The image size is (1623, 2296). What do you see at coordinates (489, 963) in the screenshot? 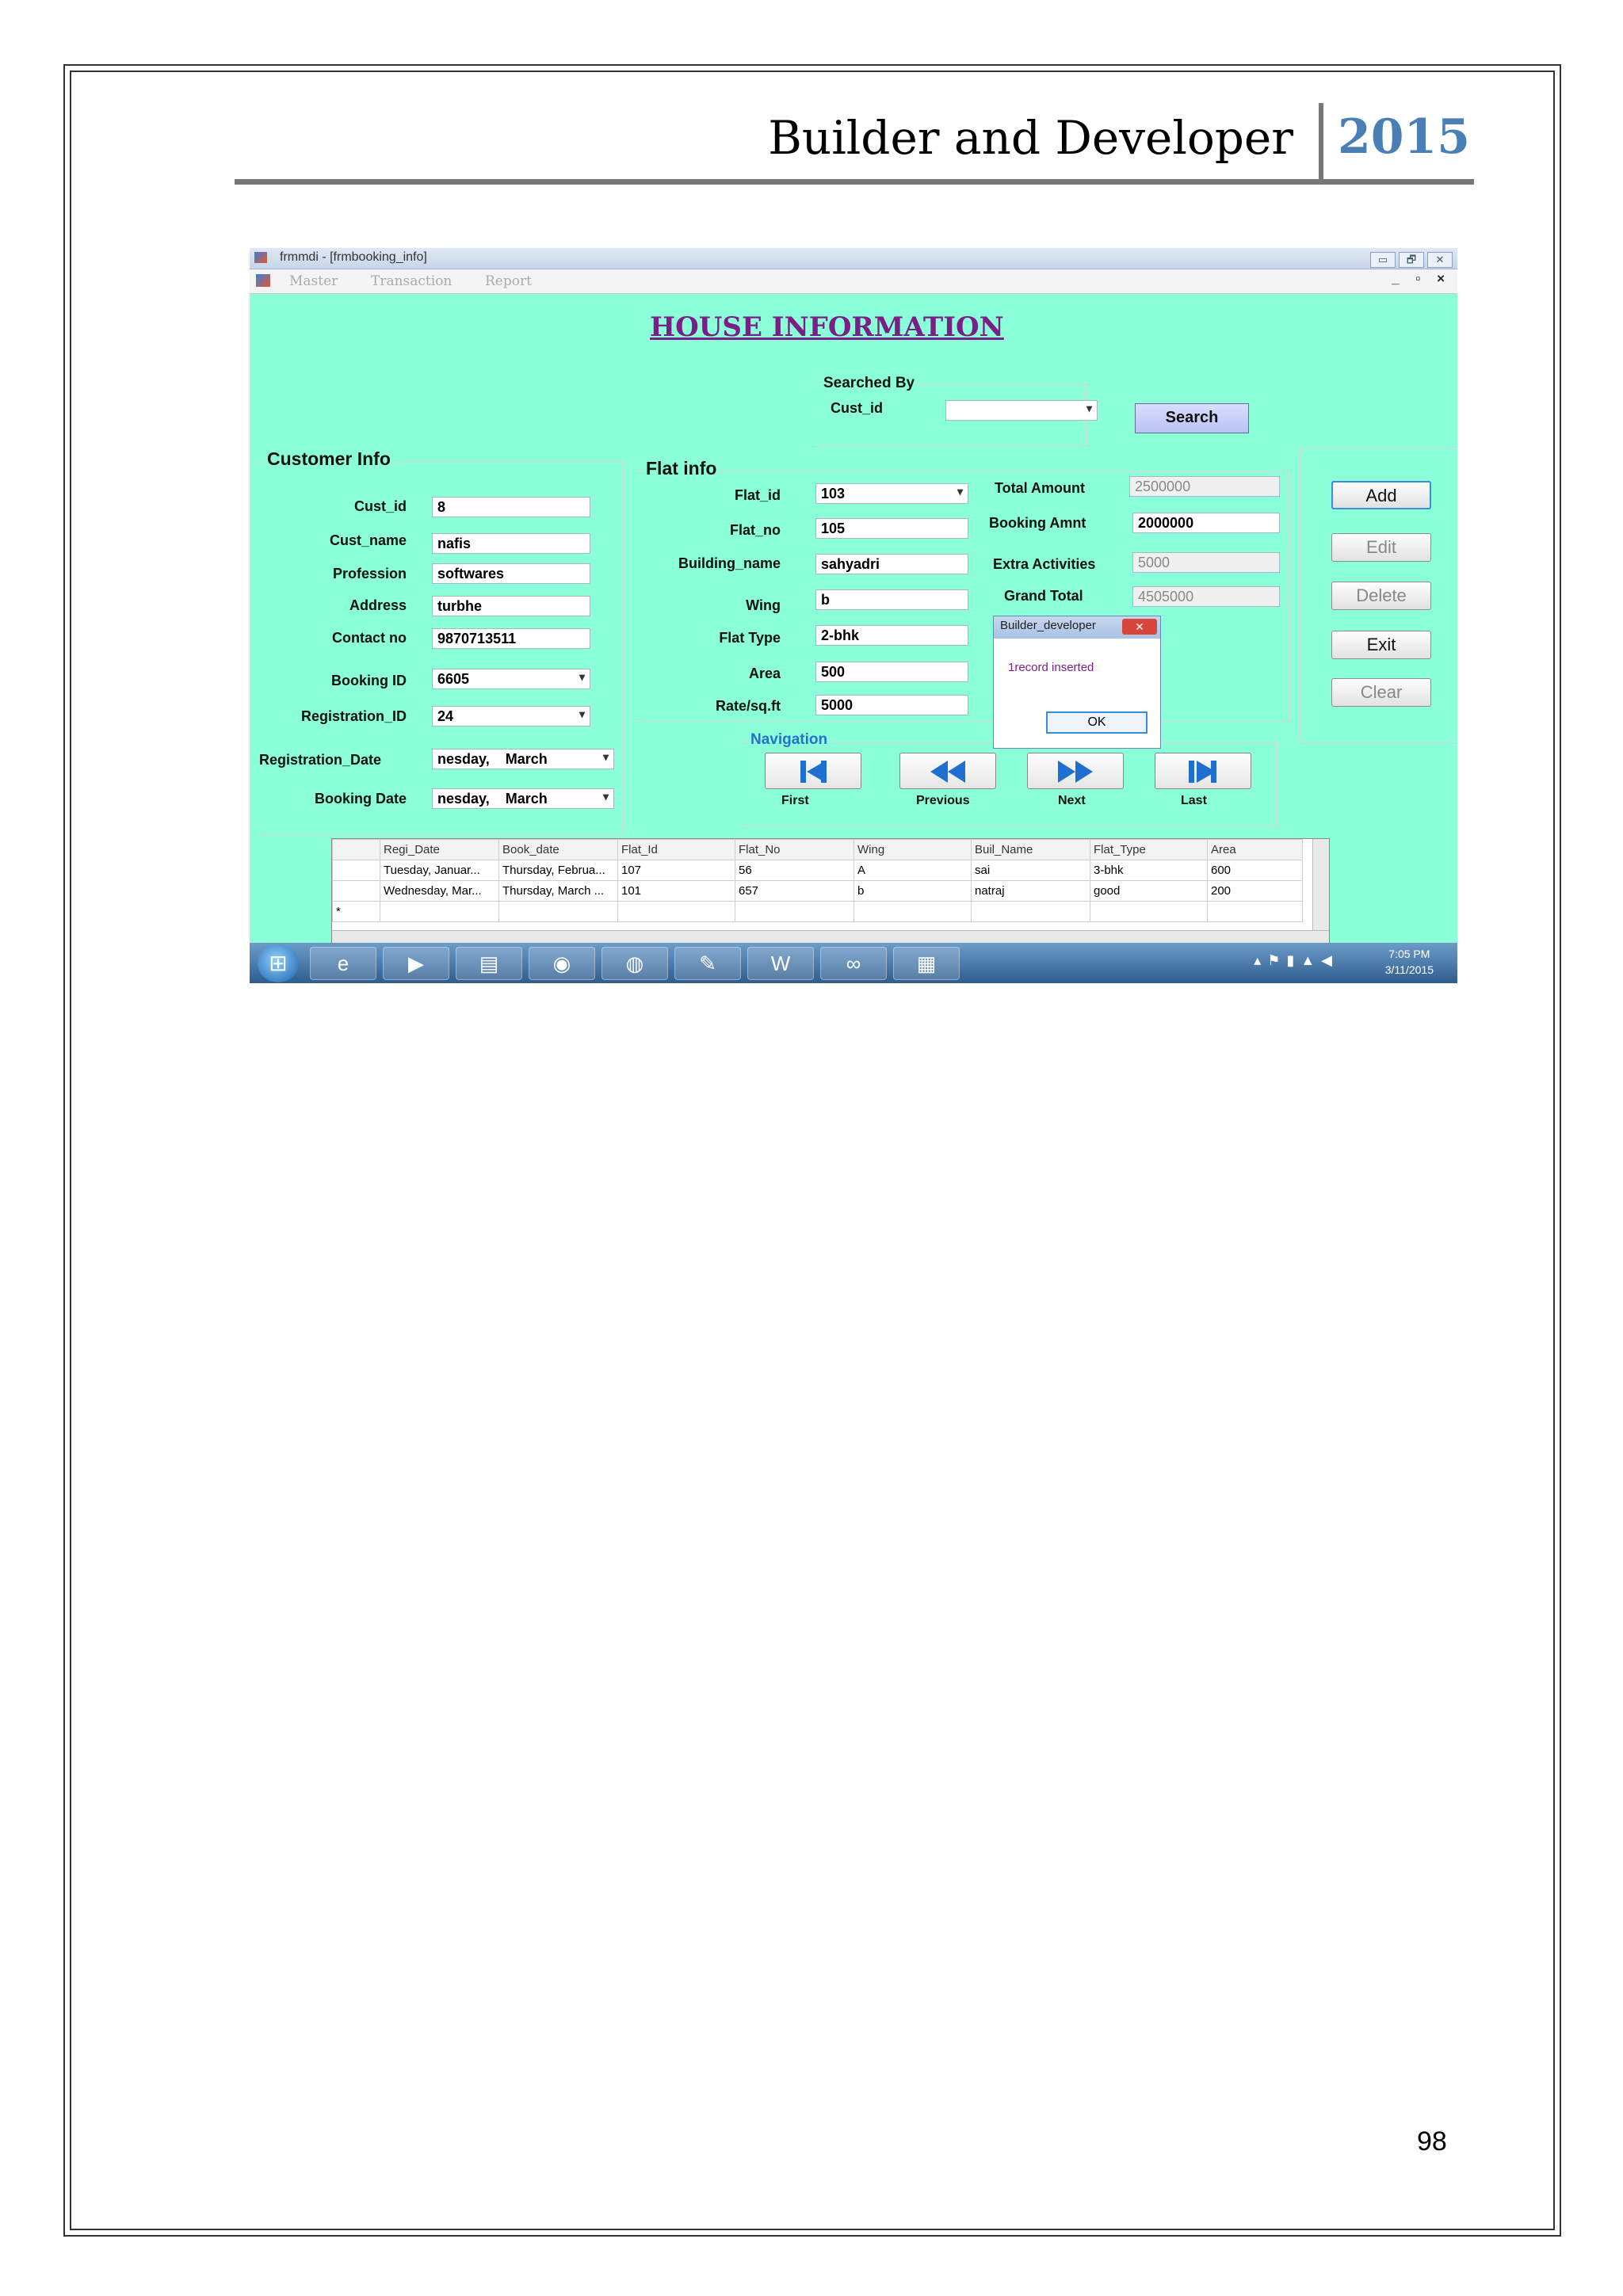
I see `folder-icon: ▤` at bounding box center [489, 963].